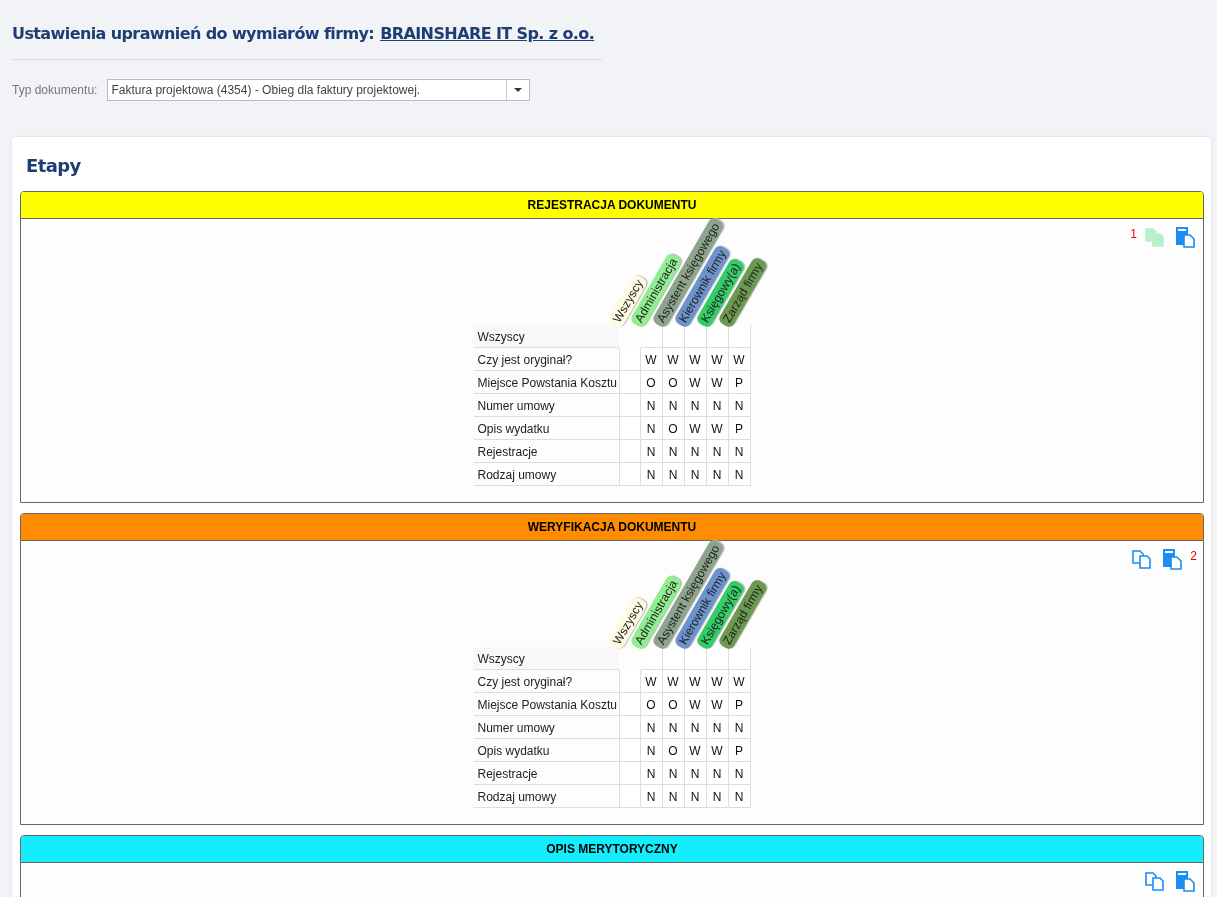 This screenshot has height=897, width=1217. What do you see at coordinates (319, 90) in the screenshot?
I see `document-type-select: Faktura projektowa (4354) - Obieg dla faktury projektowej.` at bounding box center [319, 90].